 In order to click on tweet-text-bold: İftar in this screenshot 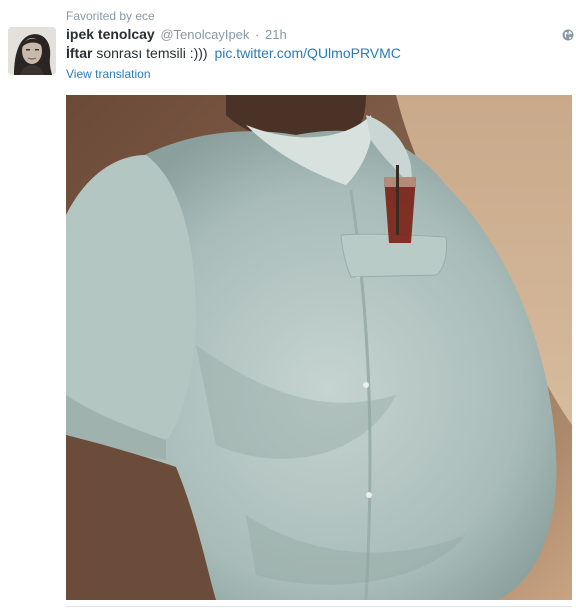, I will do `click(79, 53)`.